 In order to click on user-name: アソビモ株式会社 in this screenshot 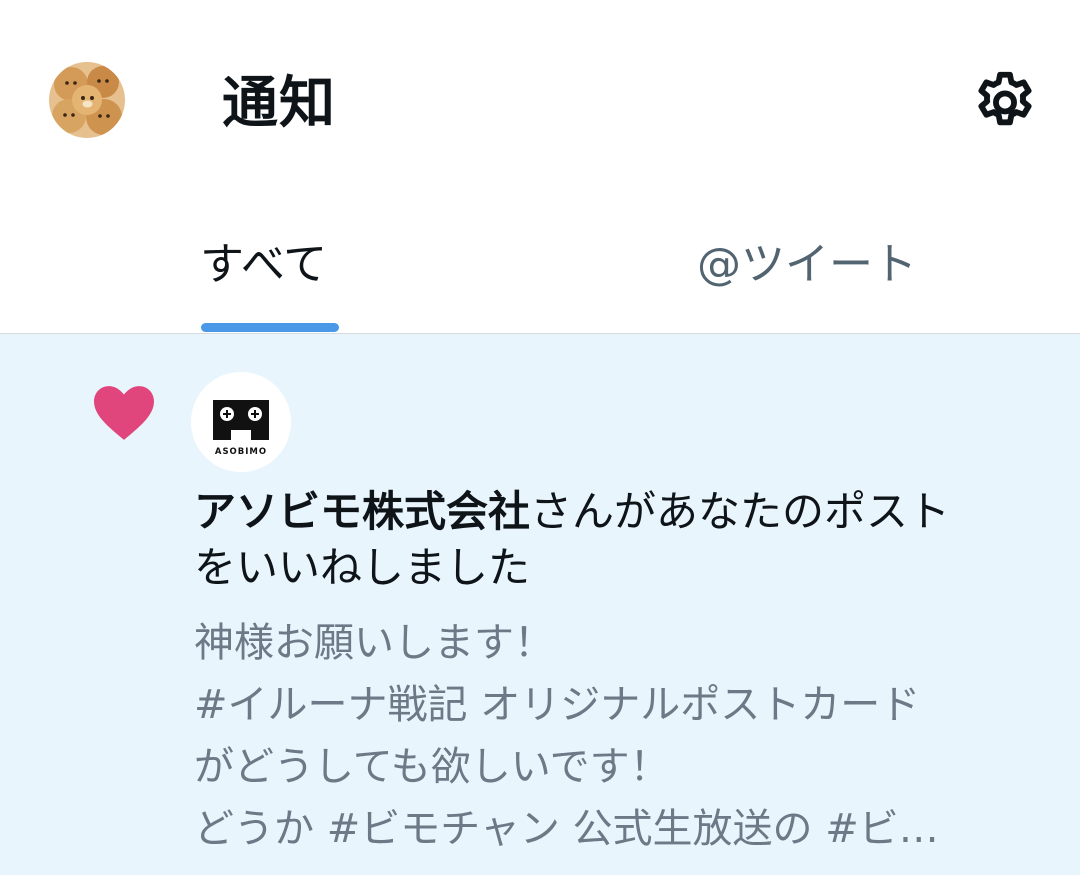, I will do `click(362, 511)`.